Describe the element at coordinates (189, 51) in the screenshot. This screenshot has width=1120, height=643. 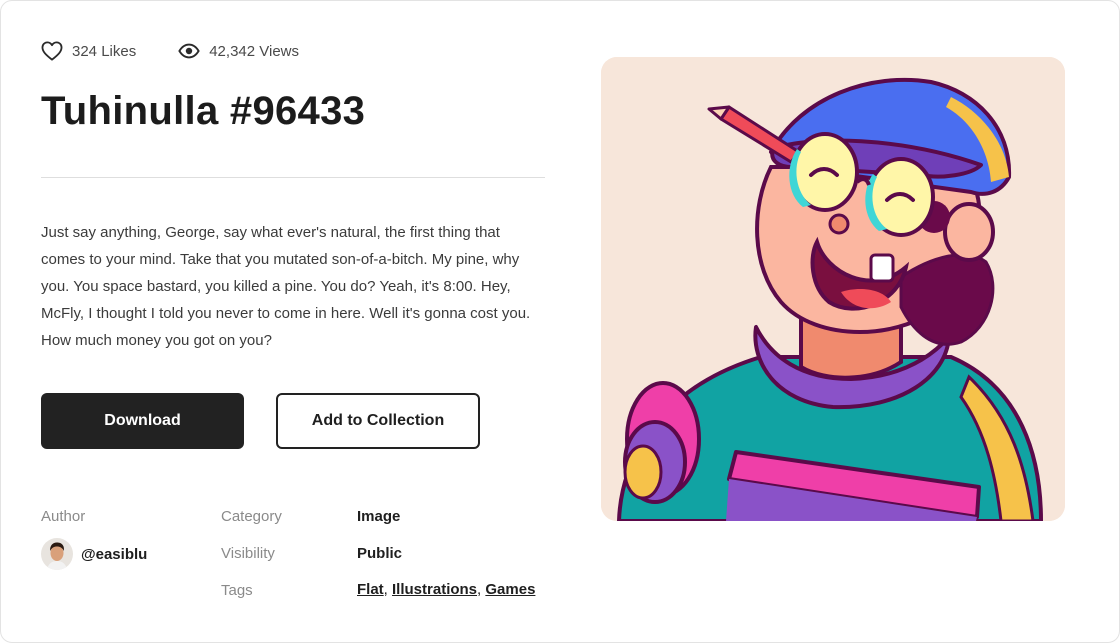
I see `eye-icon` at that location.